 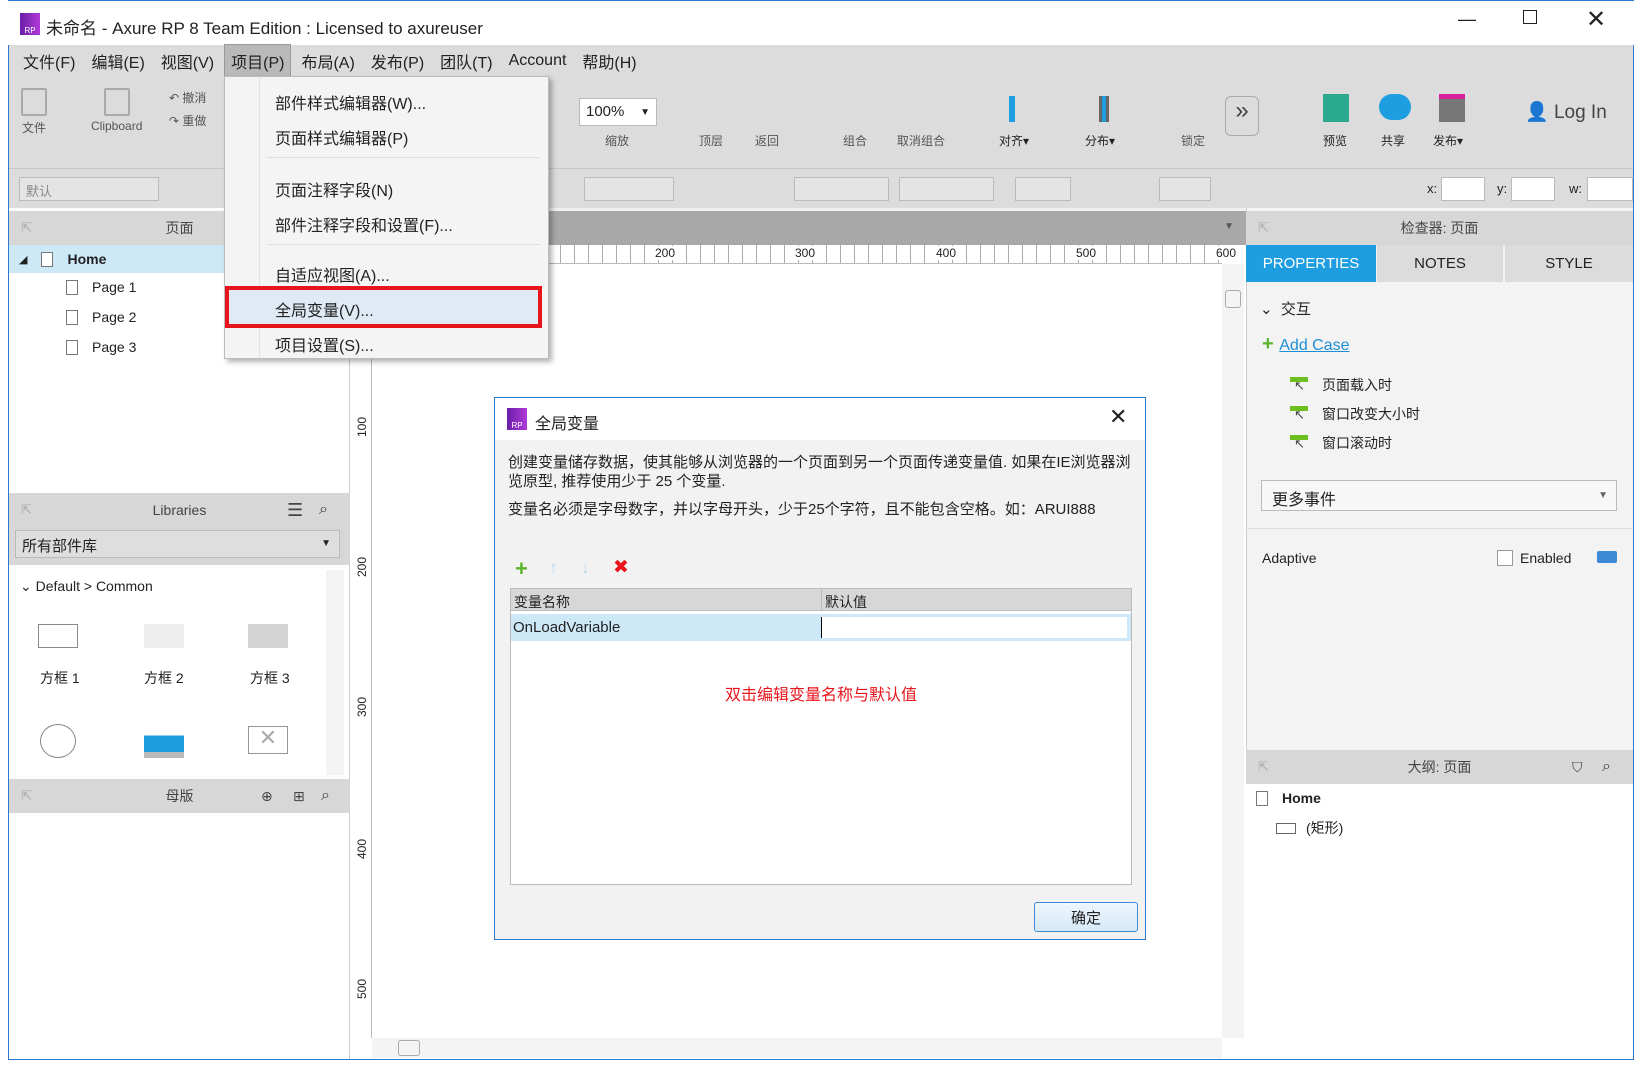 What do you see at coordinates (116, 110) in the screenshot?
I see `clipboard-button: Clipboard` at bounding box center [116, 110].